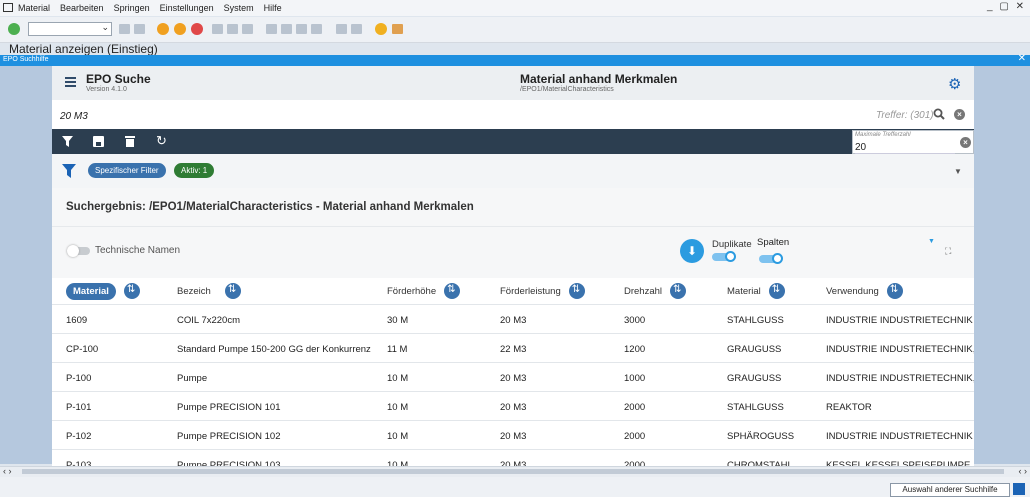  What do you see at coordinates (274, 349) in the screenshot?
I see `table-cell: Standard Pumpe 150-200 GG der Konkurrenz` at bounding box center [274, 349].